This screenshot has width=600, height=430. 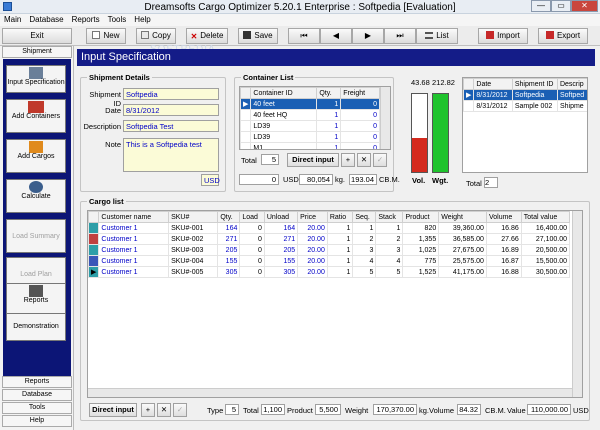 What do you see at coordinates (329, 93) in the screenshot?
I see `container-qty-header: Qty.` at bounding box center [329, 93].